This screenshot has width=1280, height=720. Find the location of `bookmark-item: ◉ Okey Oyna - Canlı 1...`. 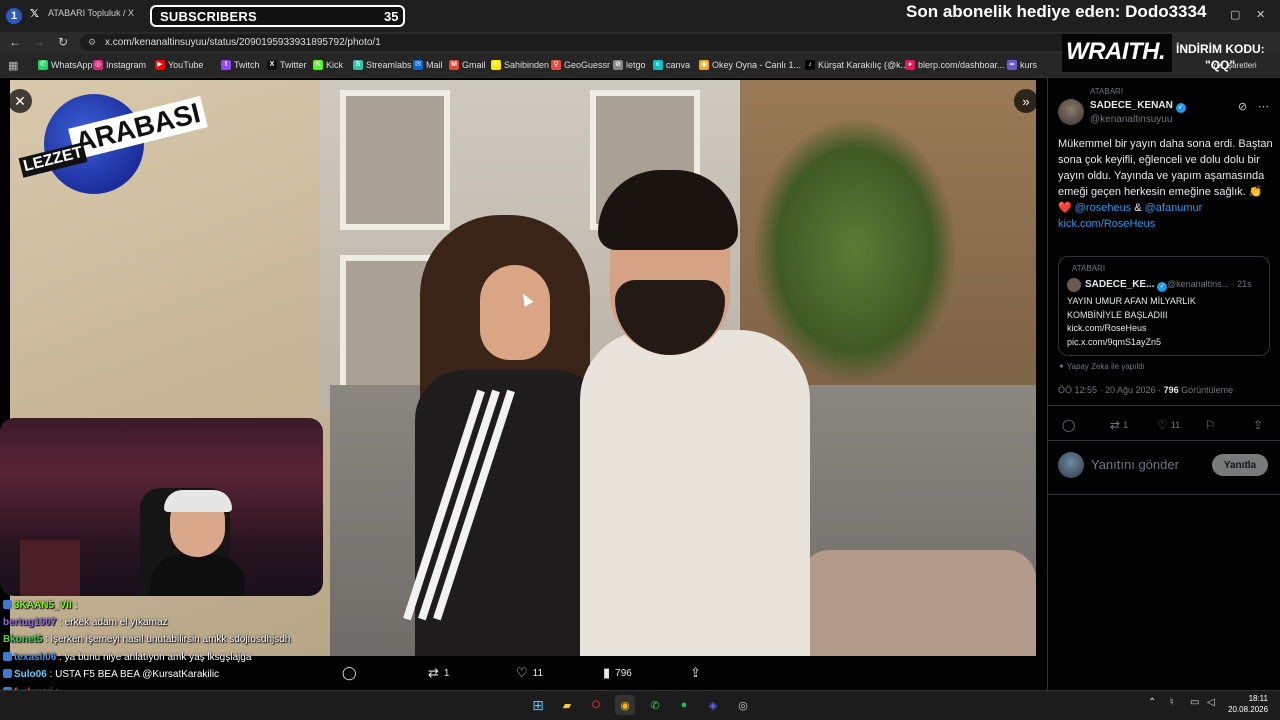

bookmark-item: ◉ Okey Oyna - Canlı 1... is located at coordinates (750, 65).